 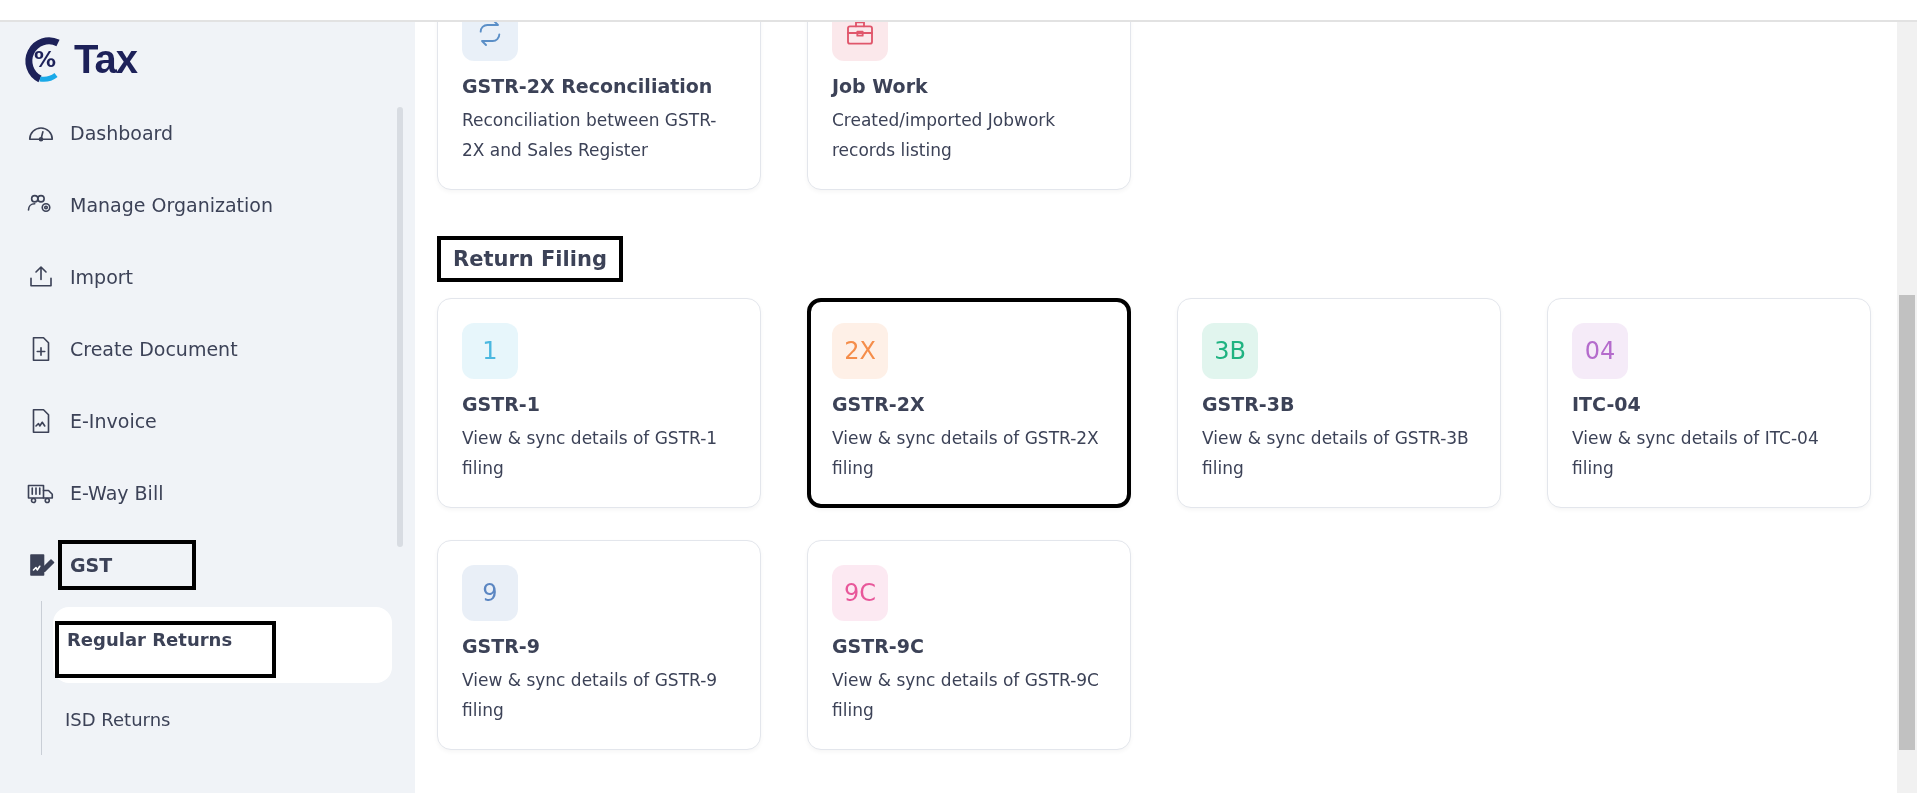 What do you see at coordinates (590, 453) in the screenshot?
I see `card-description: View & sync details of GSTR-1 filing` at bounding box center [590, 453].